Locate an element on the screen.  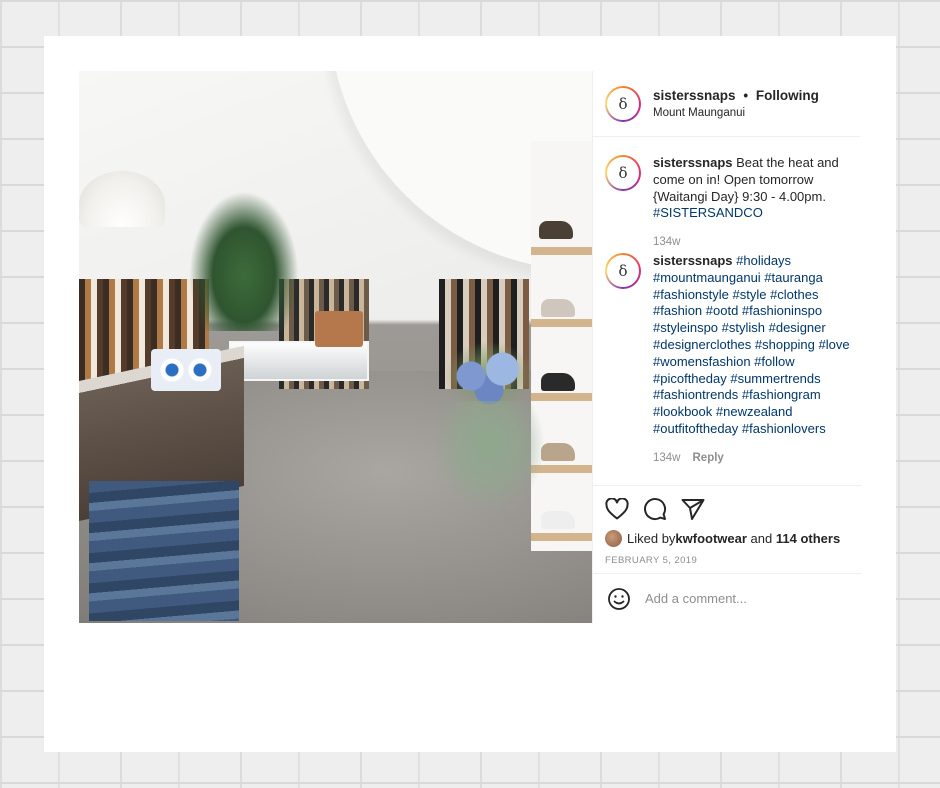
likes-summary: Liked by kwfootwear and 114 others is located at coordinates (727, 538).